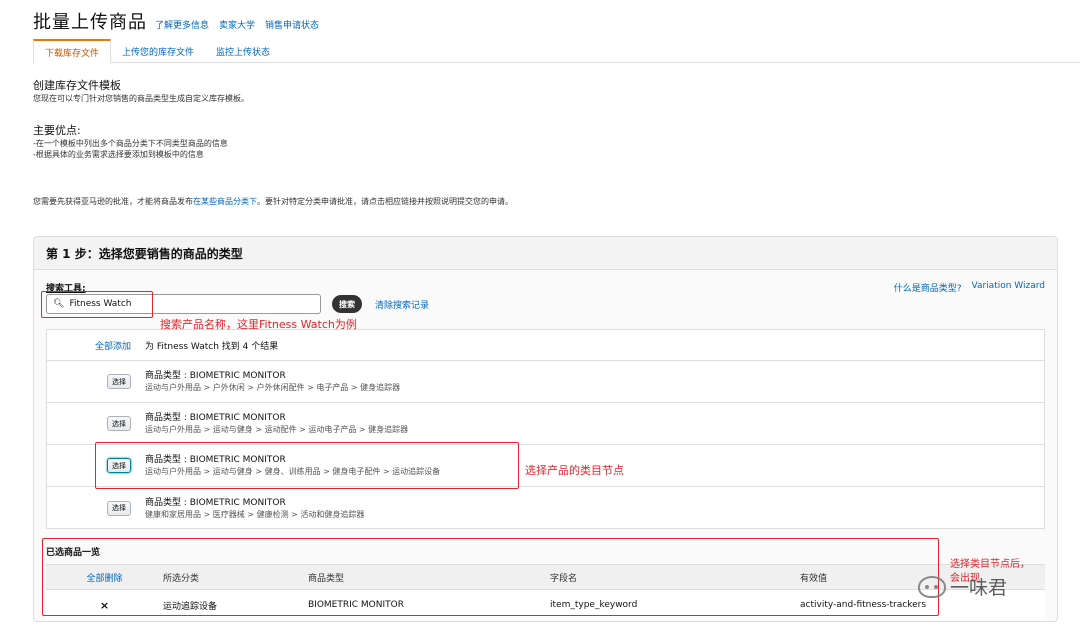 This screenshot has width=1080, height=635. What do you see at coordinates (225, 201) in the screenshot?
I see `restricted-categories-link: 在某些商品分类下` at bounding box center [225, 201].